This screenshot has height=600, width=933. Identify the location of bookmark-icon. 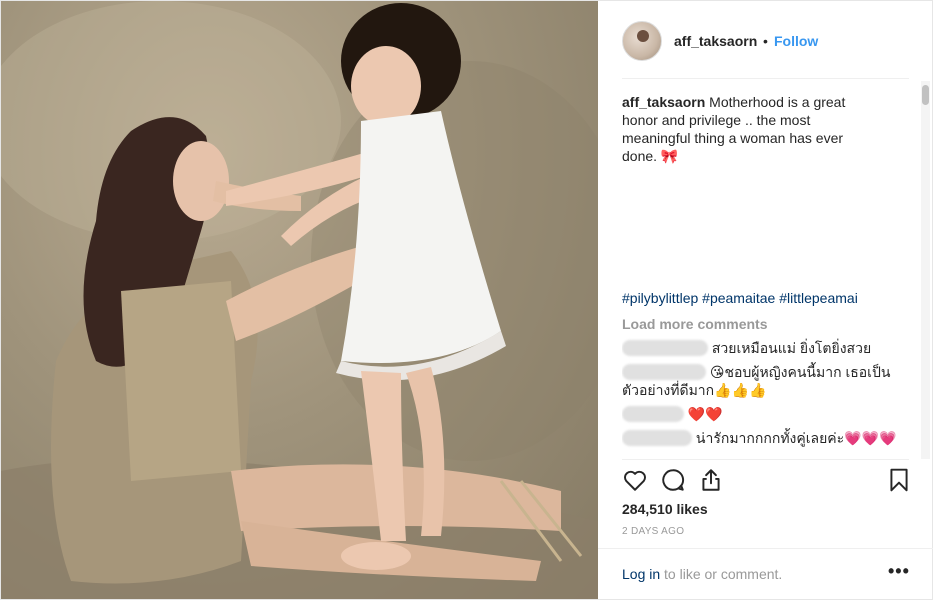
(899, 480).